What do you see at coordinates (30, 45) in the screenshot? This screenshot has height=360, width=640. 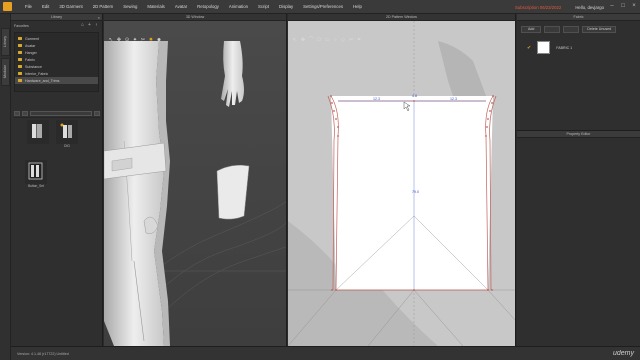 I see `folder-label: Avatar` at bounding box center [30, 45].